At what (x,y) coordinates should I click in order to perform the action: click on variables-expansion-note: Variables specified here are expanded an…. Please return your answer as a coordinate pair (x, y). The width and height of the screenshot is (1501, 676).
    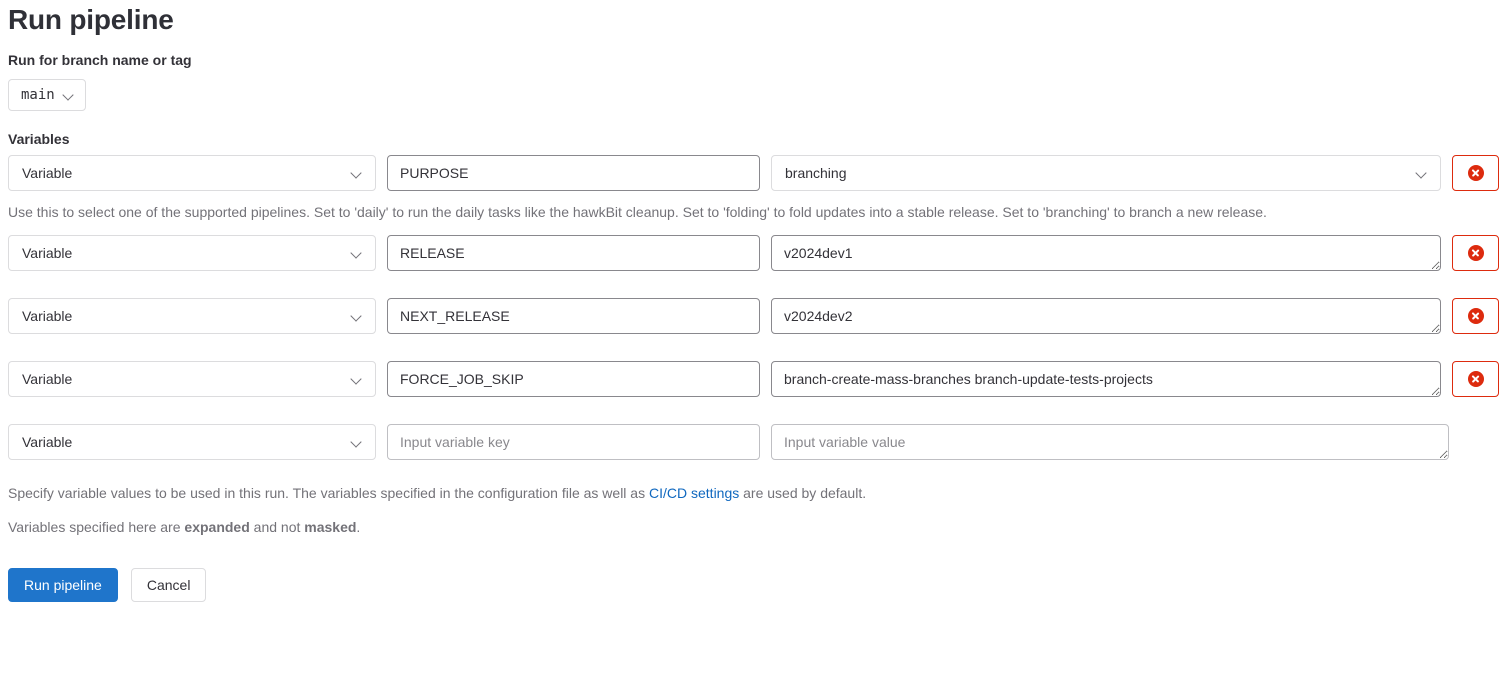
    Looking at the image, I should click on (750, 527).